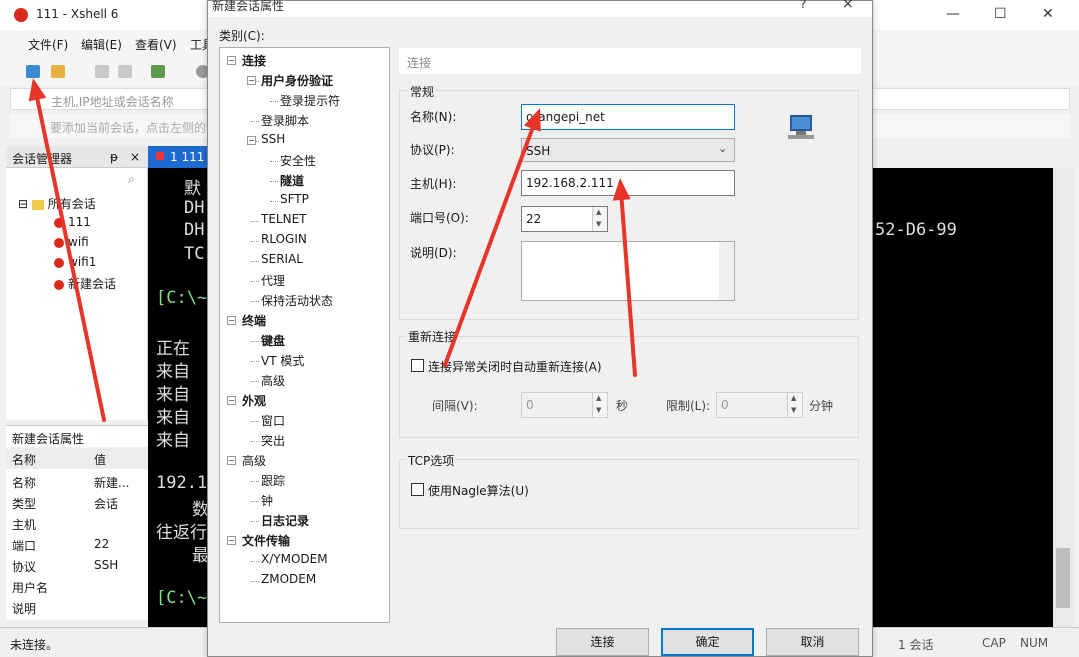  Describe the element at coordinates (1063, 578) in the screenshot. I see `scrollbar-thumb` at that location.